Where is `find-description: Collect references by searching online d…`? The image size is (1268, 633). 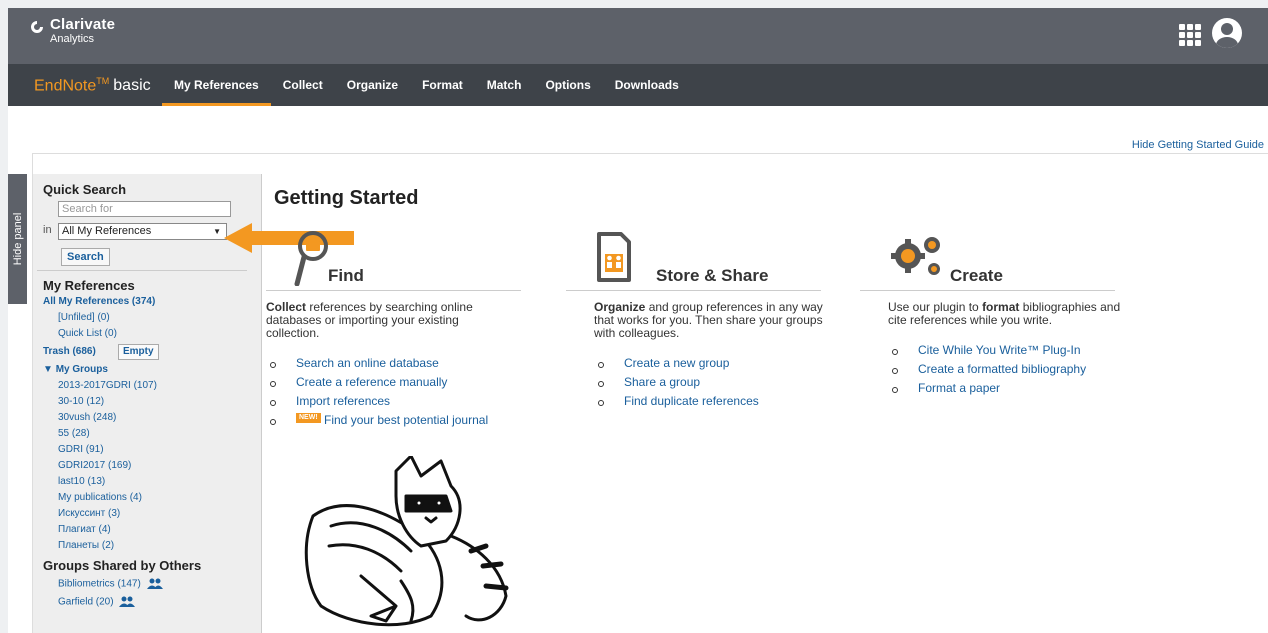 find-description: Collect references by searching online d… is located at coordinates (383, 320).